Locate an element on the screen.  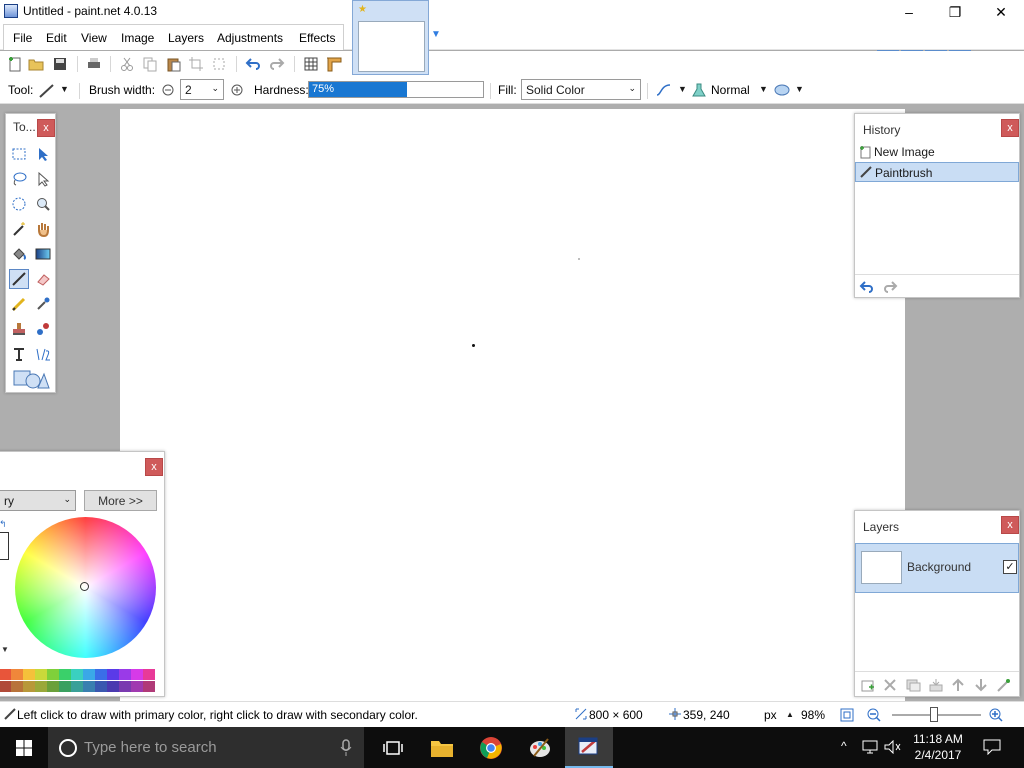
microphone-icon is located at coordinates (346, 748).